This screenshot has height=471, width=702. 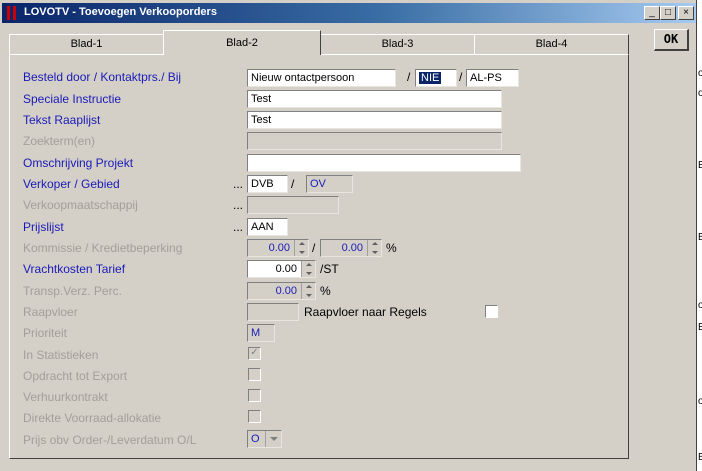 I want to click on opdracht-export-checkbox, so click(x=254, y=374).